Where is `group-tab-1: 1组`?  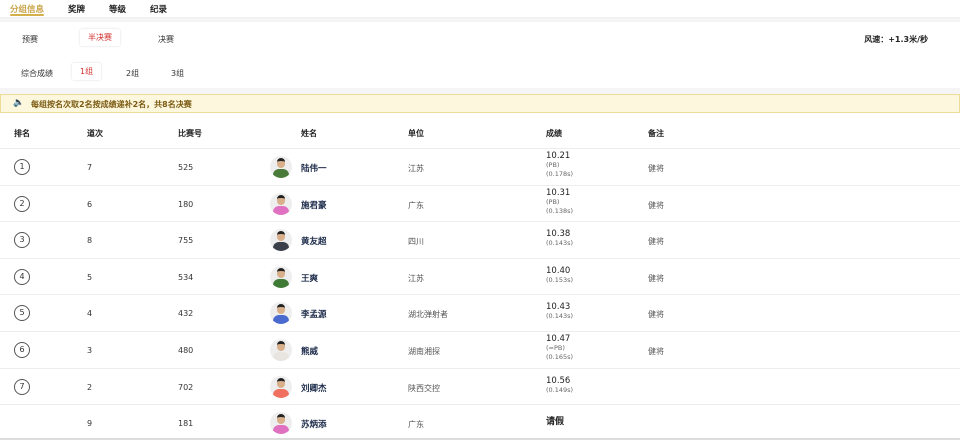
group-tab-1: 1组 is located at coordinates (87, 71).